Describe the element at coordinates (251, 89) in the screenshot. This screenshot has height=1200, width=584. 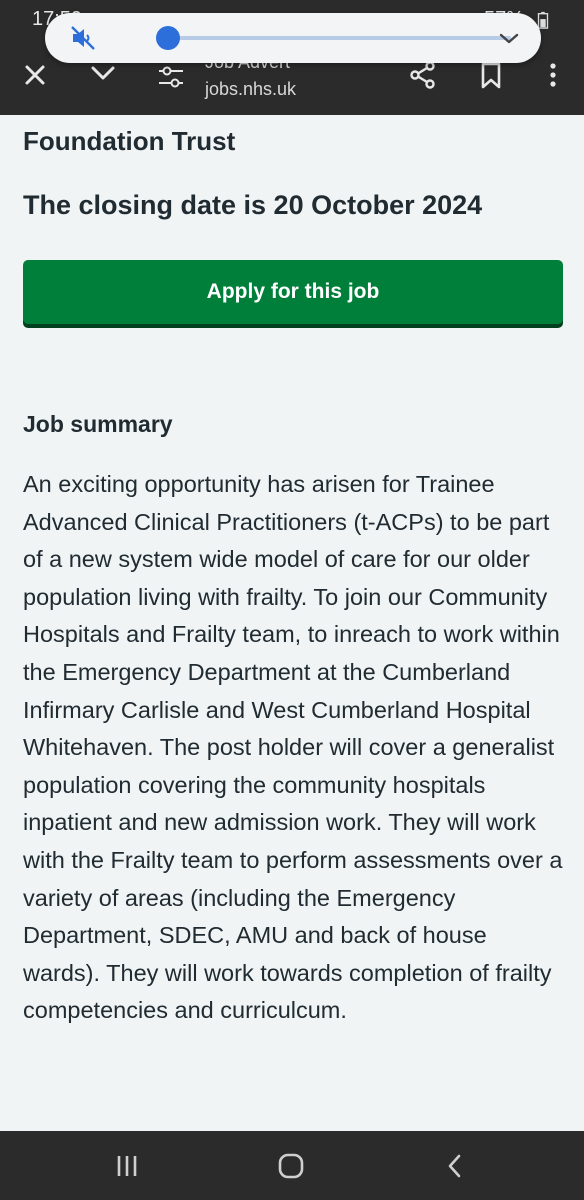
I see `page-url: jobs.nhs.uk` at that location.